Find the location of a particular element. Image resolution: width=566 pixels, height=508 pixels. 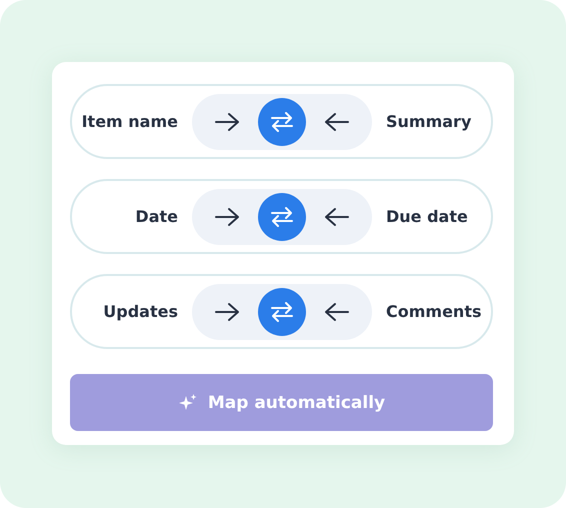

target-field-label: Due date is located at coordinates (427, 216).